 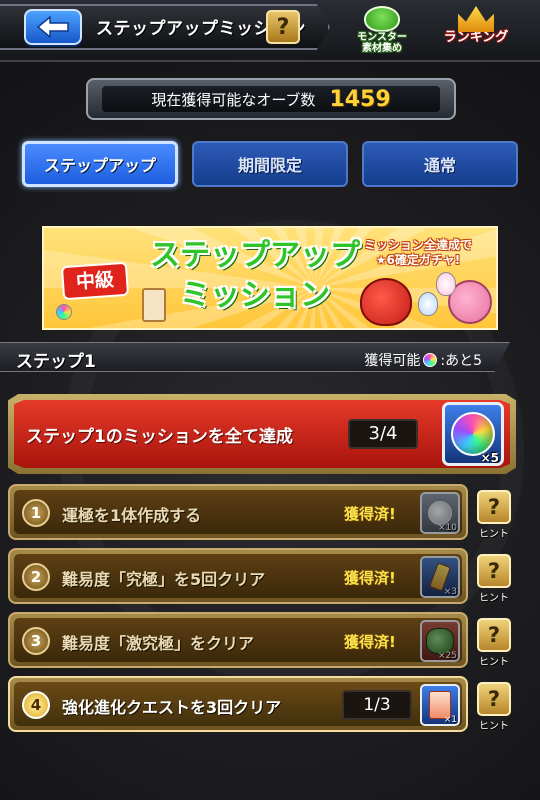 What do you see at coordinates (255, 295) in the screenshot?
I see `banner-title-line2: ミッション` at bounding box center [255, 295].